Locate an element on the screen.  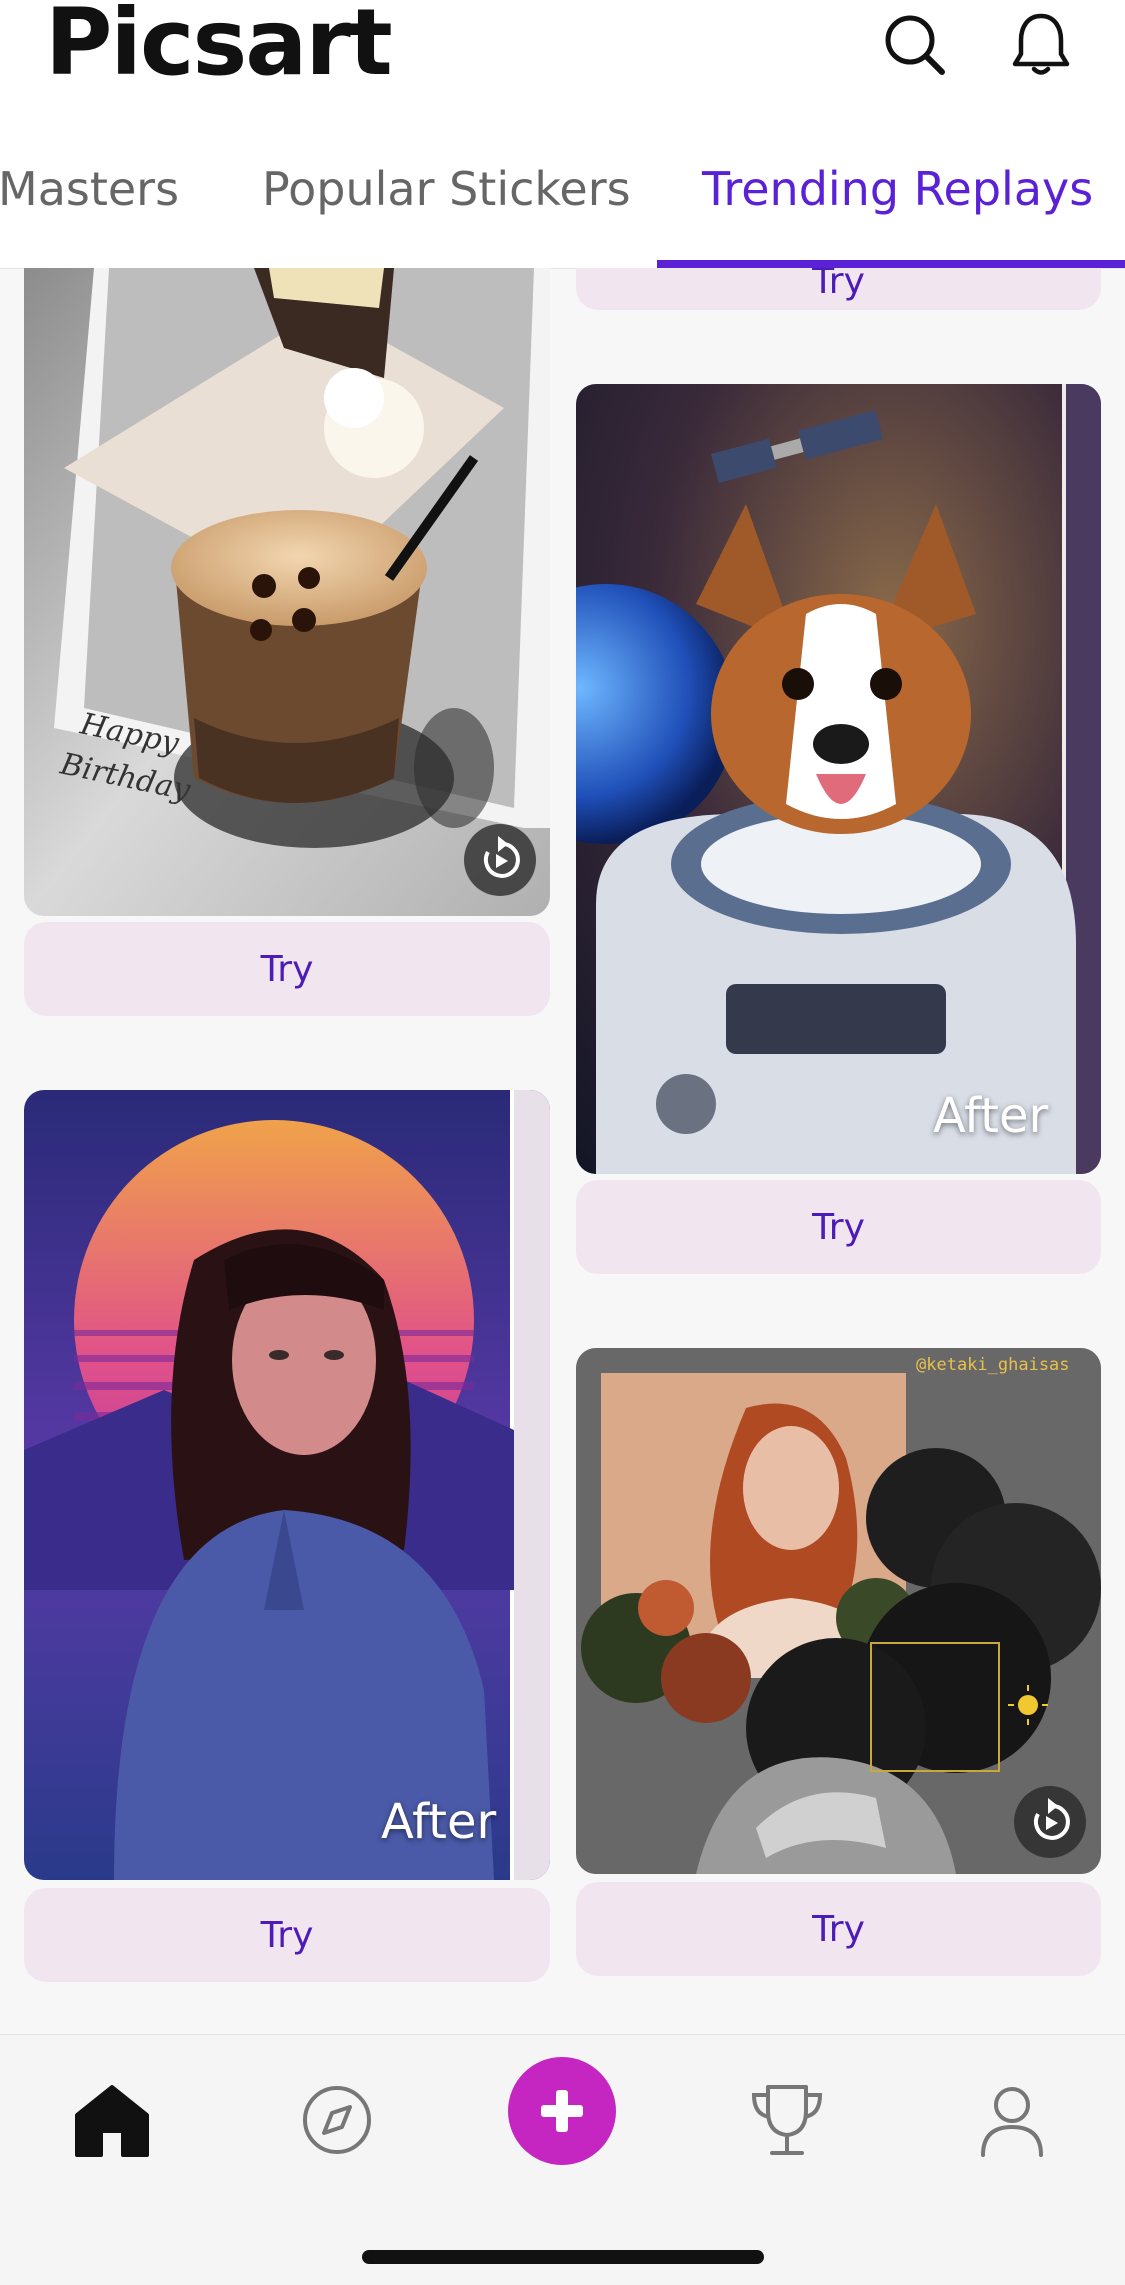
challenges-trophy-icon is located at coordinates (787, 2120).